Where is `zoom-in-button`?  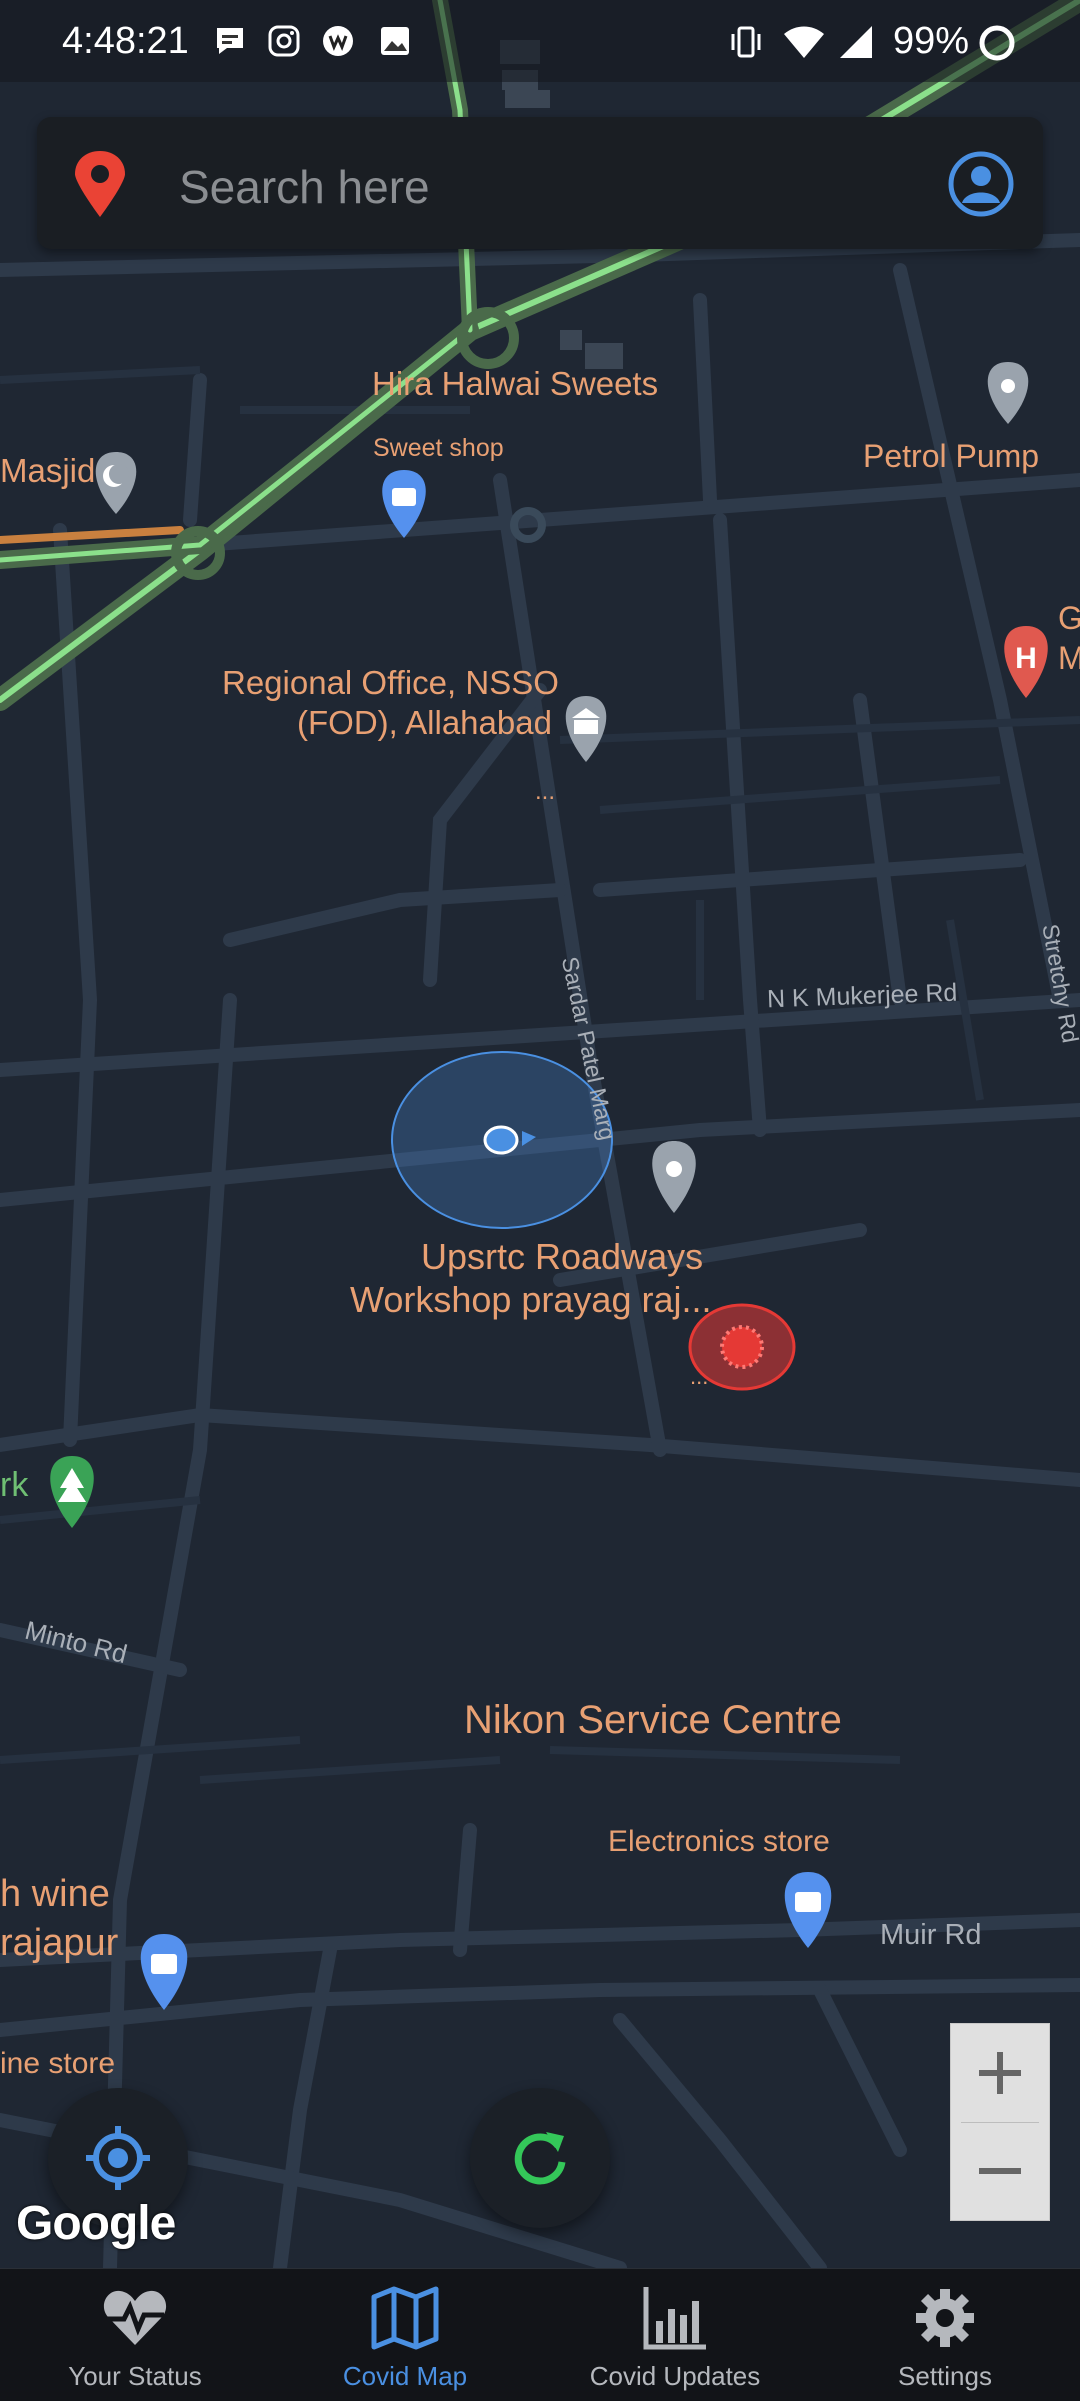
zoom-in-button is located at coordinates (1000, 2073).